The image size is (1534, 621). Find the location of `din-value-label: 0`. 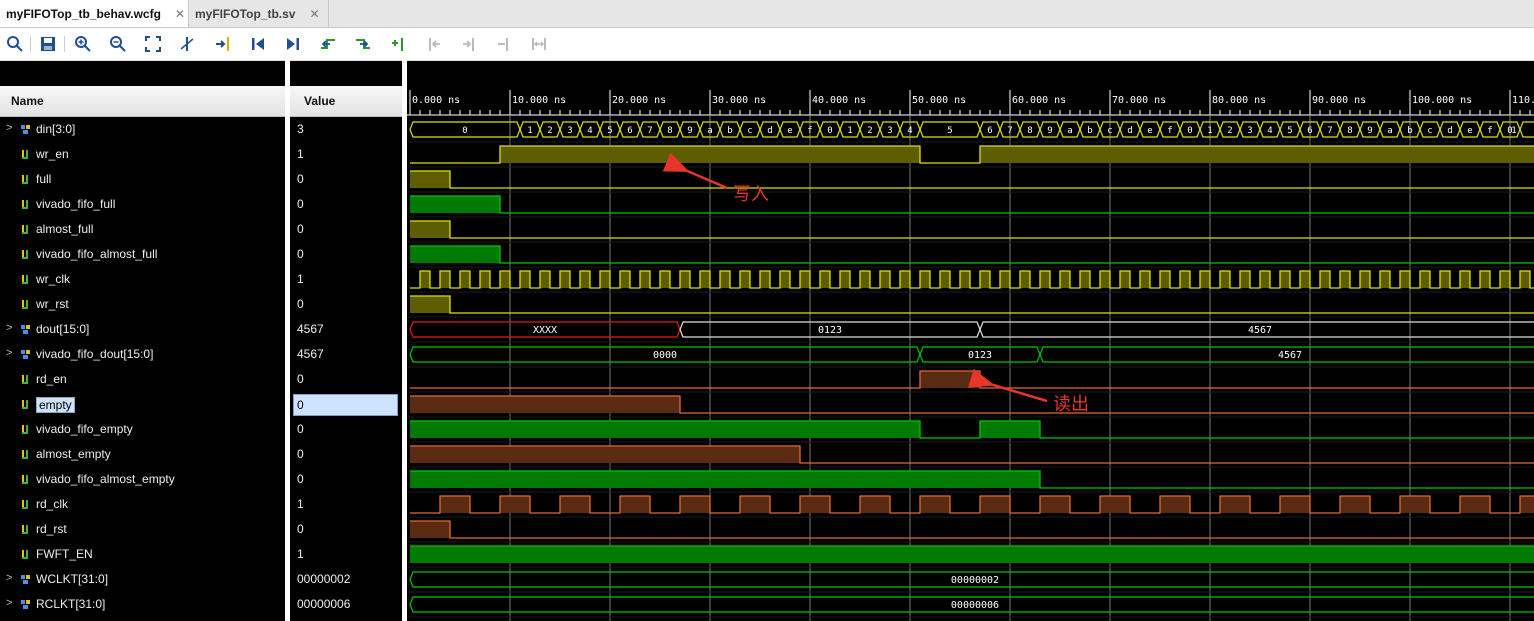

din-value-label: 0 is located at coordinates (464, 131).